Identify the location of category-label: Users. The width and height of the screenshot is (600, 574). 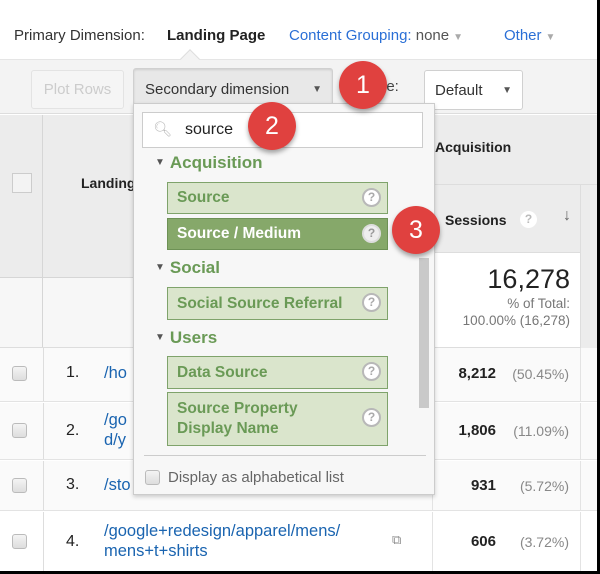
(193, 337).